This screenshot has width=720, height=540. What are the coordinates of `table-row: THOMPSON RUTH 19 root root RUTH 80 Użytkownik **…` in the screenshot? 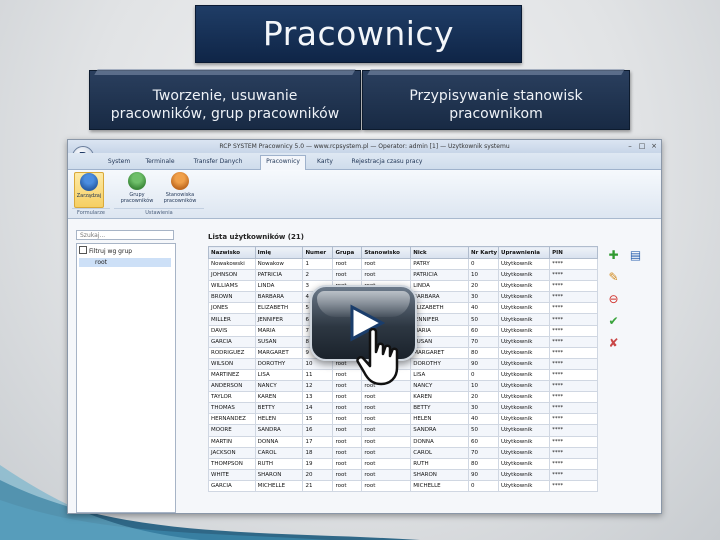 It's located at (403, 463).